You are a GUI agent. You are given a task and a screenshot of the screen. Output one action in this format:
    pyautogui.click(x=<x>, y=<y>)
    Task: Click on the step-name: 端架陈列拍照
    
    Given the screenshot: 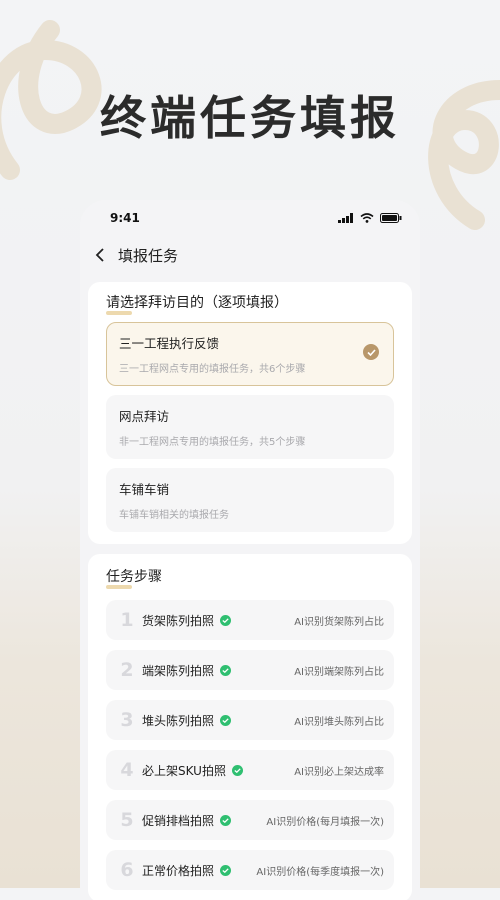 What is the action you would take?
    pyautogui.click(x=178, y=670)
    